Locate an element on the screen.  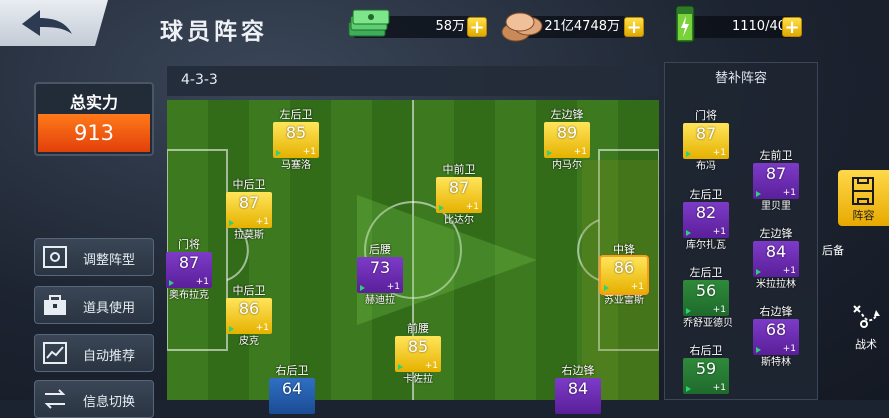
coin-resource: 21亿4748万 + is located at coordinates (574, 27).